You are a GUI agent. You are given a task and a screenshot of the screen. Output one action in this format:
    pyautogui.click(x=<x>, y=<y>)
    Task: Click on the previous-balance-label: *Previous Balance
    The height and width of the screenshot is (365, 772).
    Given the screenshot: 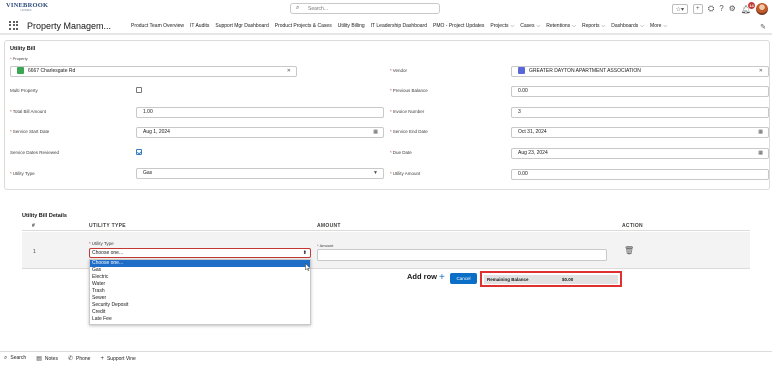 What is the action you would take?
    pyautogui.click(x=409, y=90)
    